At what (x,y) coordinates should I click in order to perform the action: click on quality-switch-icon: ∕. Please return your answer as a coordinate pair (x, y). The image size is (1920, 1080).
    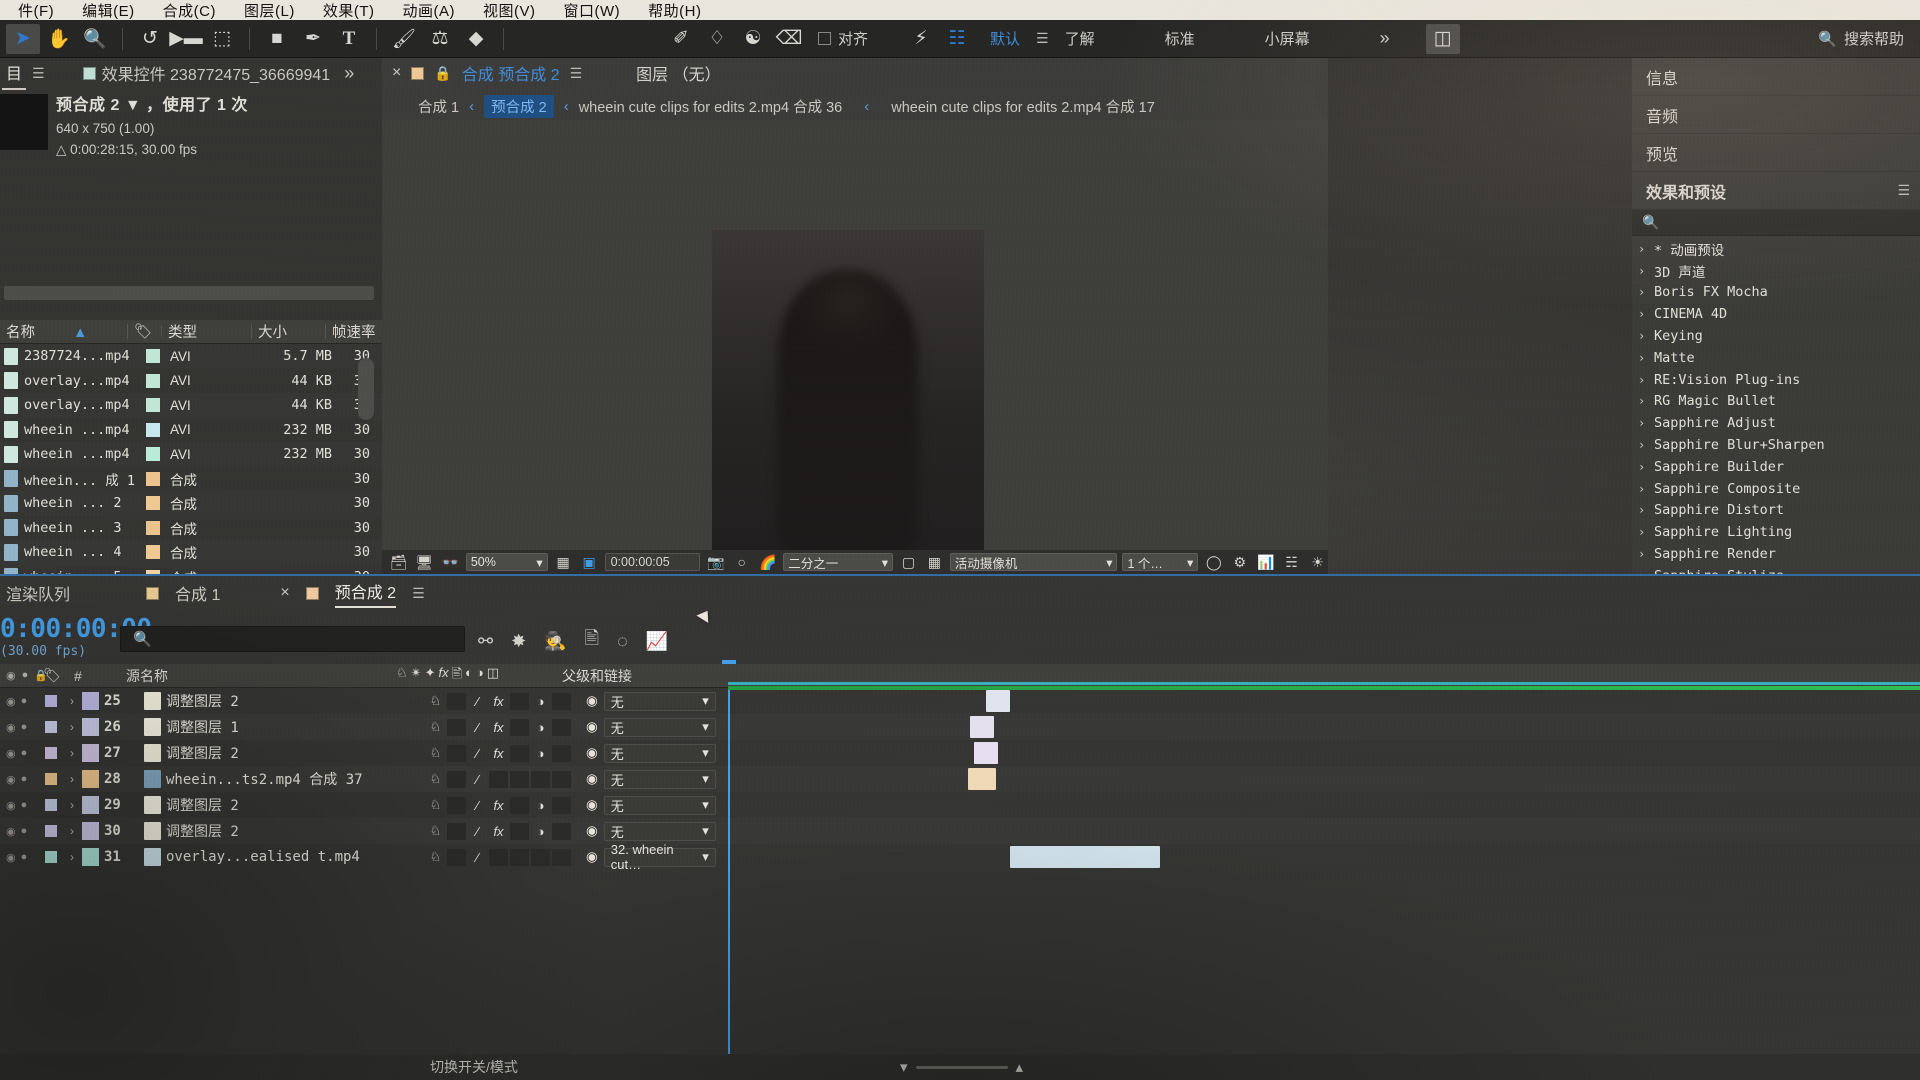
    Looking at the image, I should click on (477, 779).